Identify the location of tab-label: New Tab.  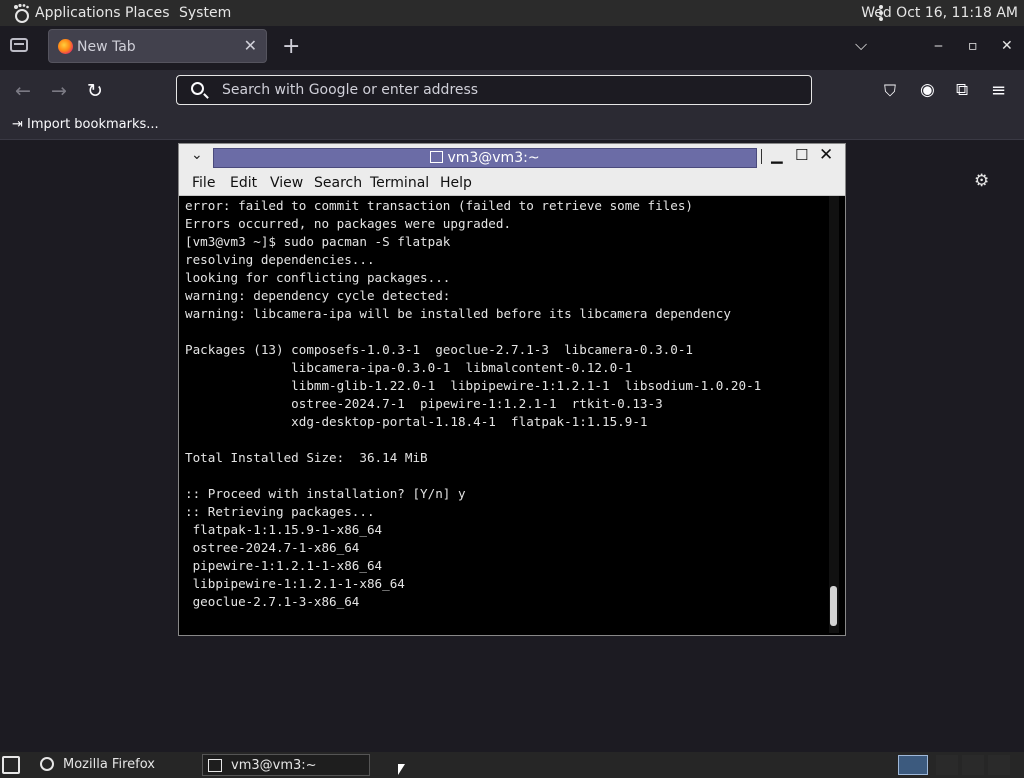
(106, 47).